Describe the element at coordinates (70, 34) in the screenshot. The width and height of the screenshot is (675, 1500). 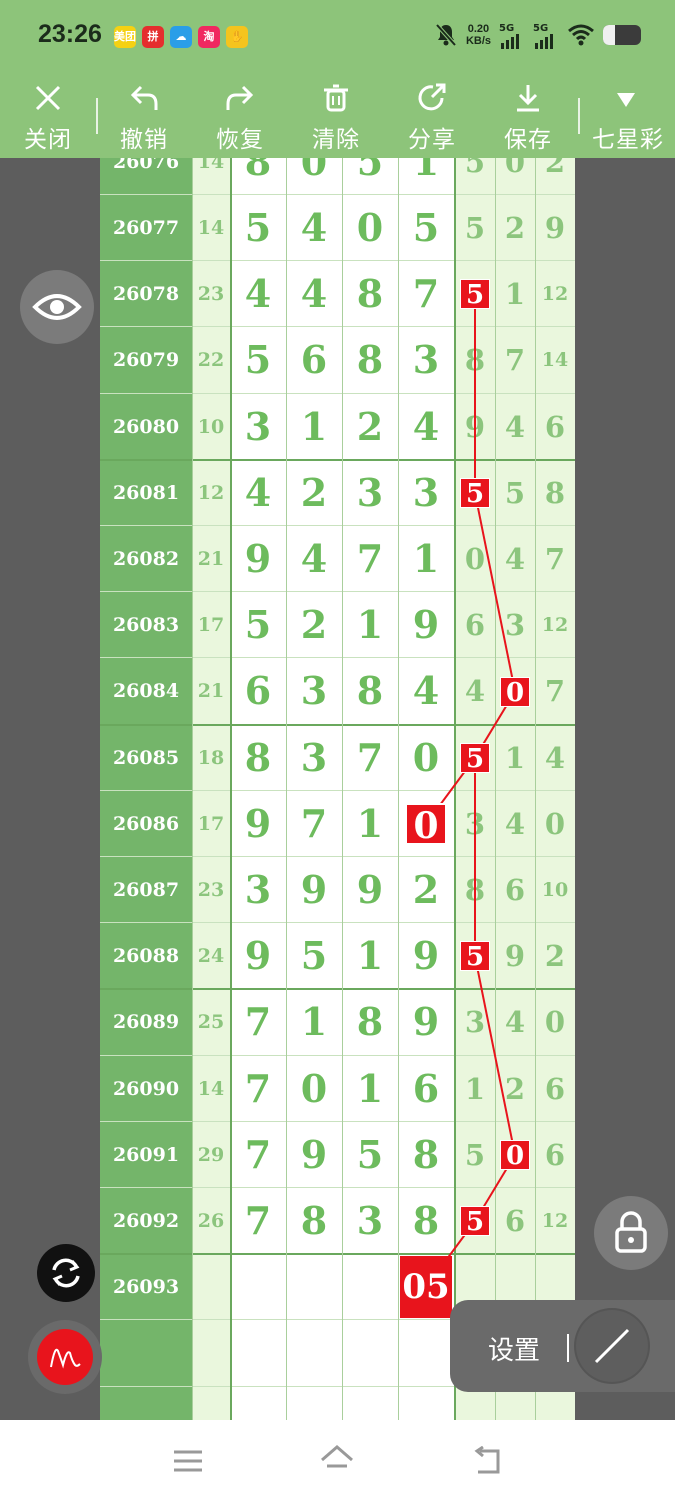
I see `clock: 23:26` at that location.